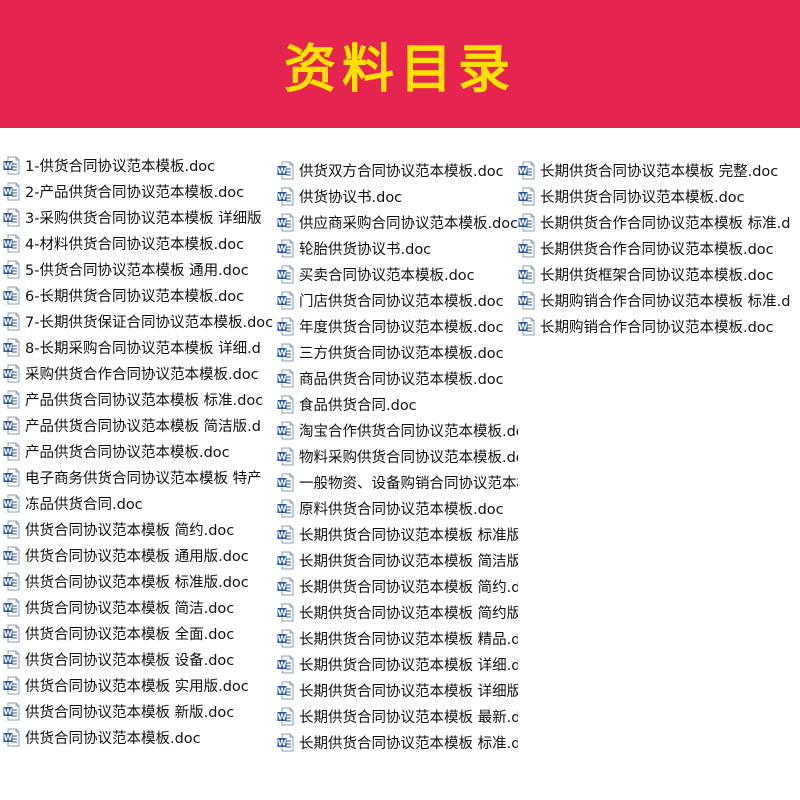  What do you see at coordinates (139, 165) in the screenshot?
I see `file-item: W 1-供货合同协议范本模板.doc` at bounding box center [139, 165].